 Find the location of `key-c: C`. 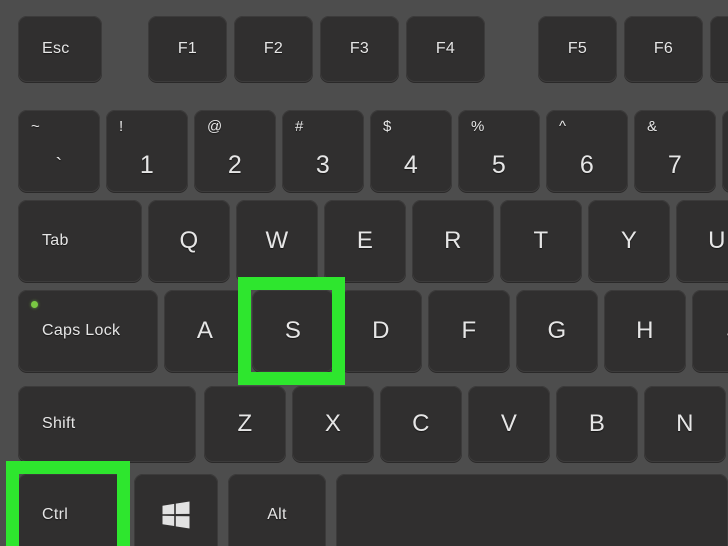

key-c: C is located at coordinates (421, 424).